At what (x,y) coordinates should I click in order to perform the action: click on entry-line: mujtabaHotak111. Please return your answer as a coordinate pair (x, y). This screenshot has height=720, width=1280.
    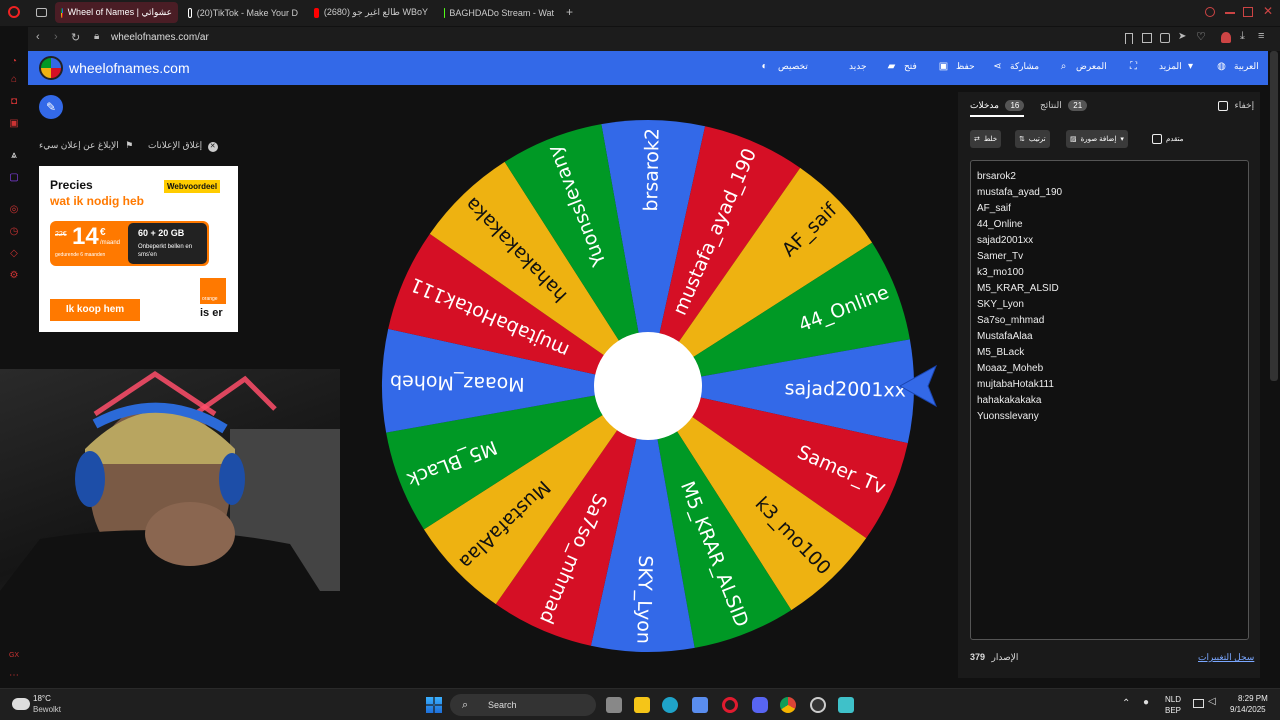
    Looking at the image, I should click on (1109, 385).